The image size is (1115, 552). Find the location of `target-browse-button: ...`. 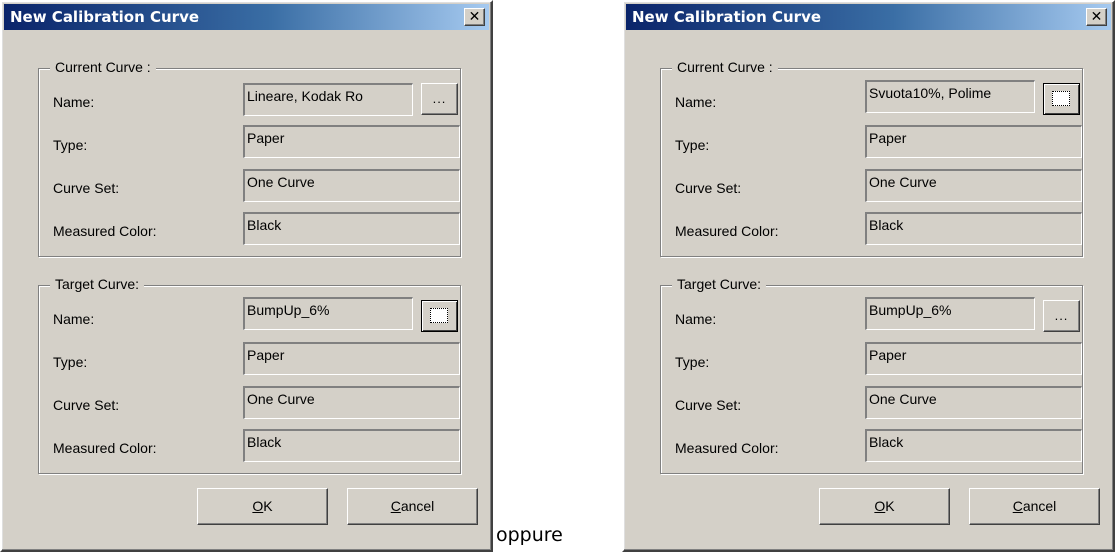

target-browse-button: ... is located at coordinates (1061, 316).